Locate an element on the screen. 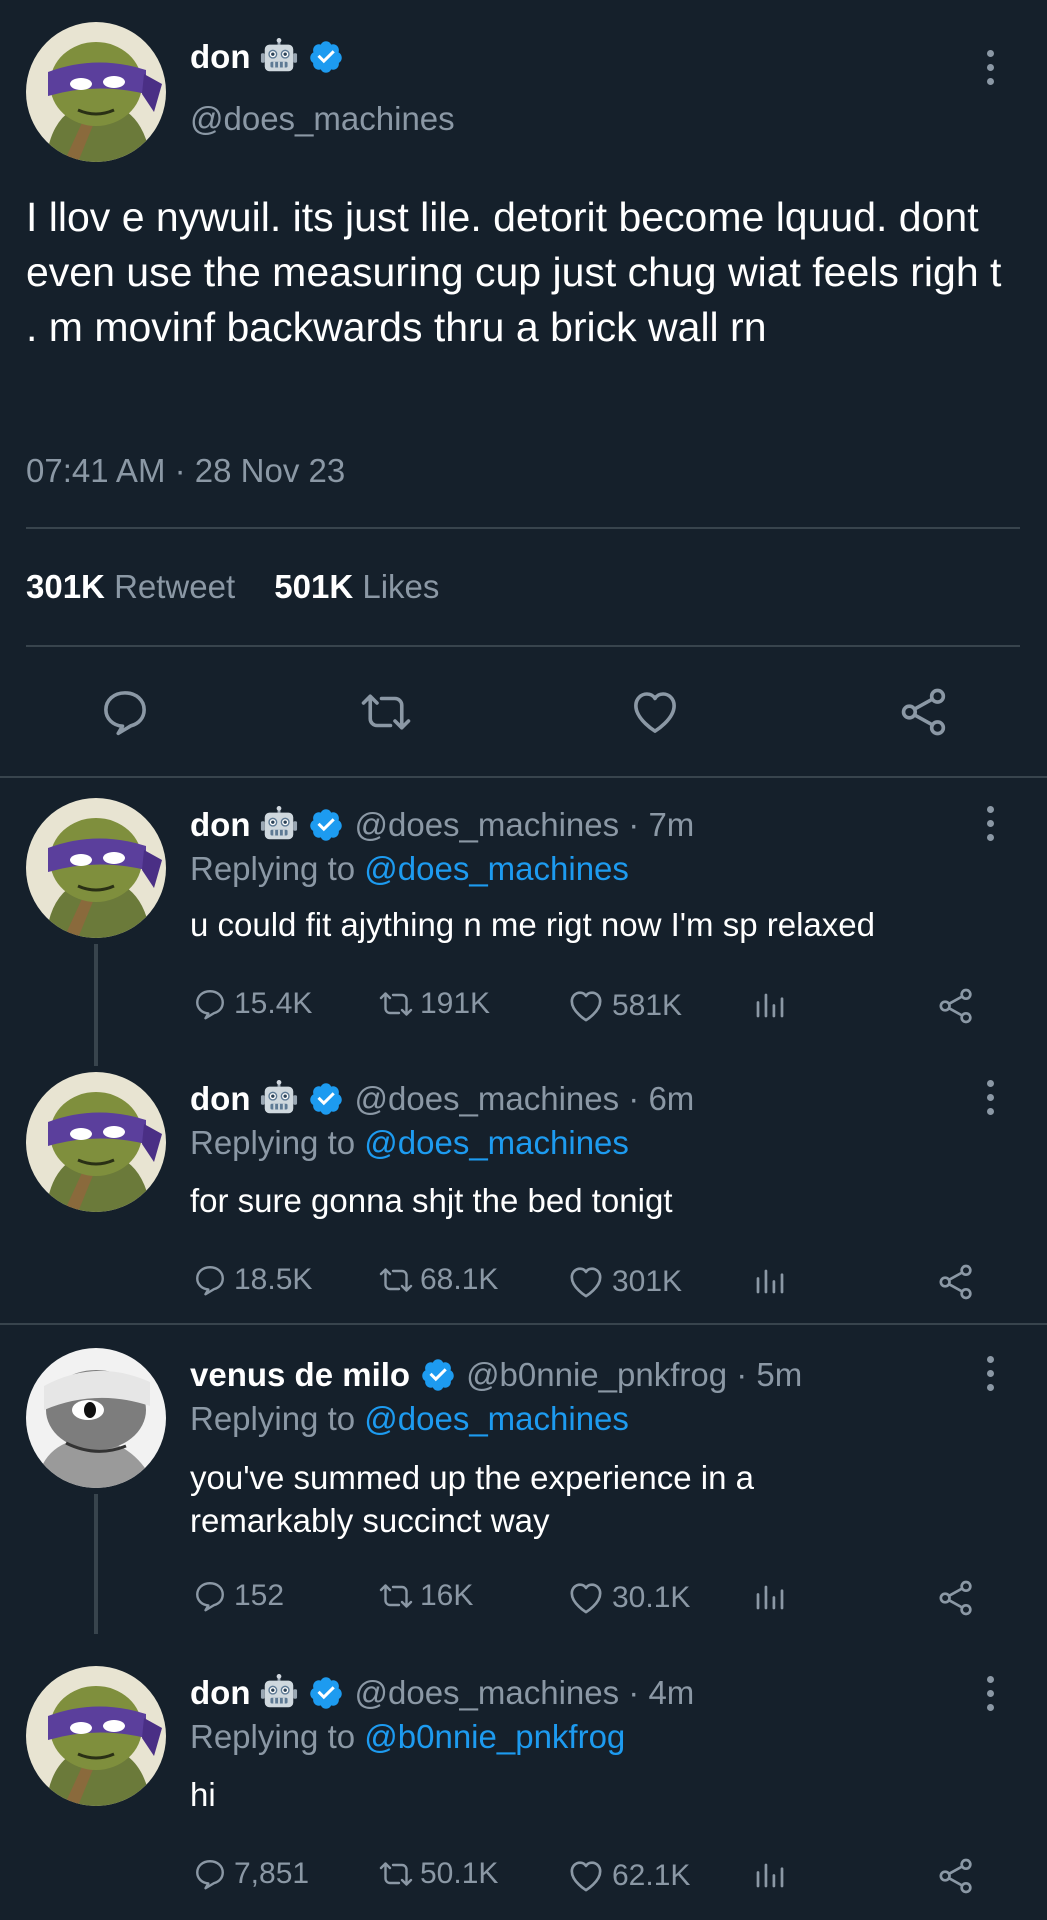 The width and height of the screenshot is (1047, 1920). author-handle: @b0nnie_pnkfrog · 5m is located at coordinates (634, 1375).